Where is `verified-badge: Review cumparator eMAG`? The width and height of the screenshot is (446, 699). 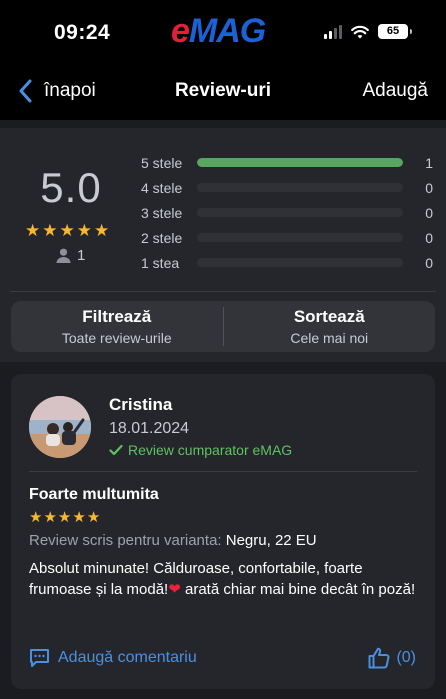
verified-badge: Review cumparator eMAG is located at coordinates (200, 450).